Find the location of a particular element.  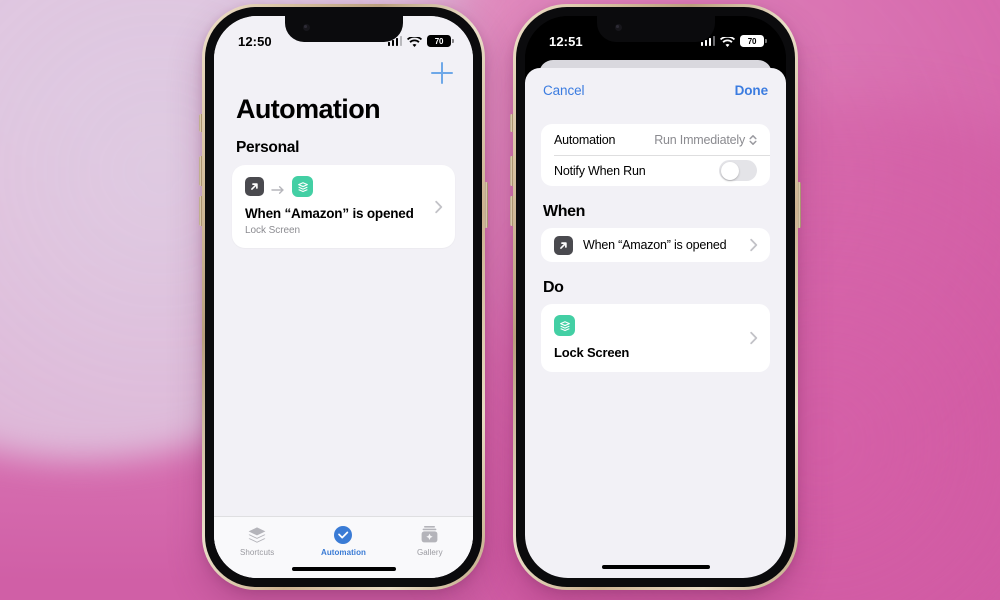

do-action-title: Lock Screen is located at coordinates (592, 352).